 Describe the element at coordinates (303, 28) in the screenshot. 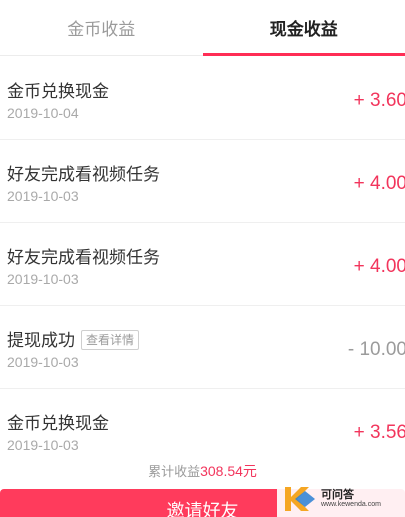

I see `tab-cash-income: 现金收益` at that location.